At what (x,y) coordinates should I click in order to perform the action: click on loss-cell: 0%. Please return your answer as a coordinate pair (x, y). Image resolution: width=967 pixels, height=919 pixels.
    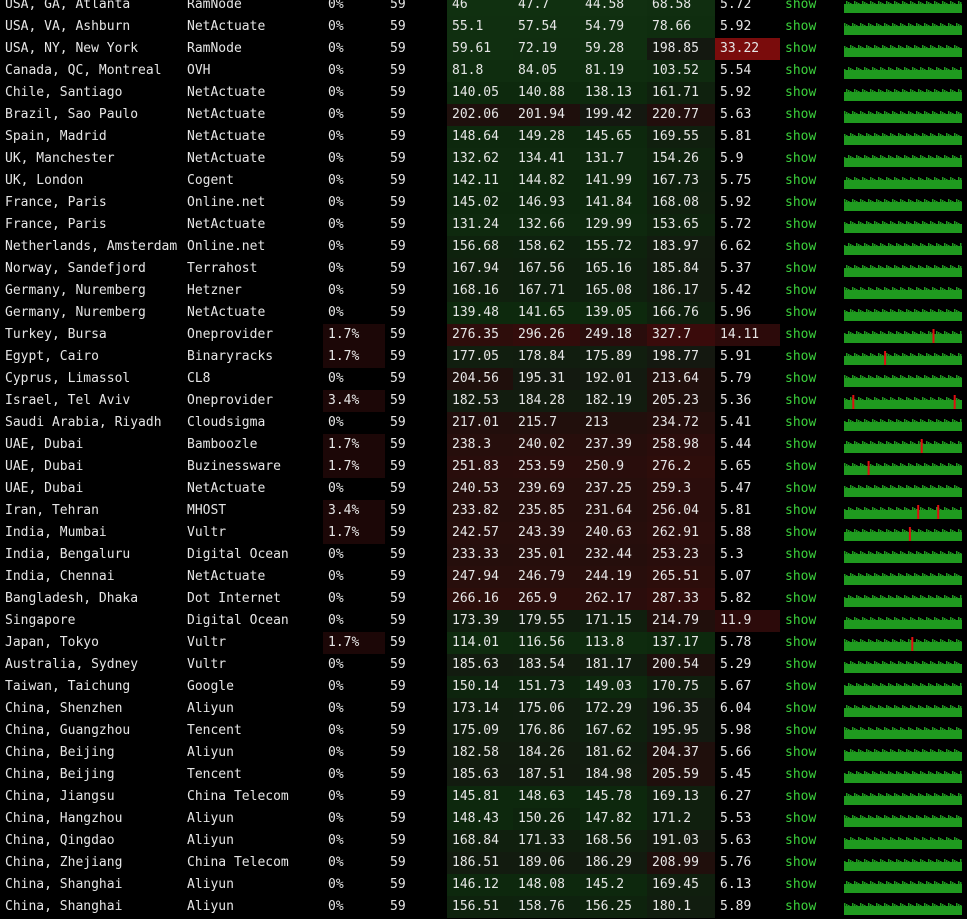
    Looking at the image, I should click on (336, 224).